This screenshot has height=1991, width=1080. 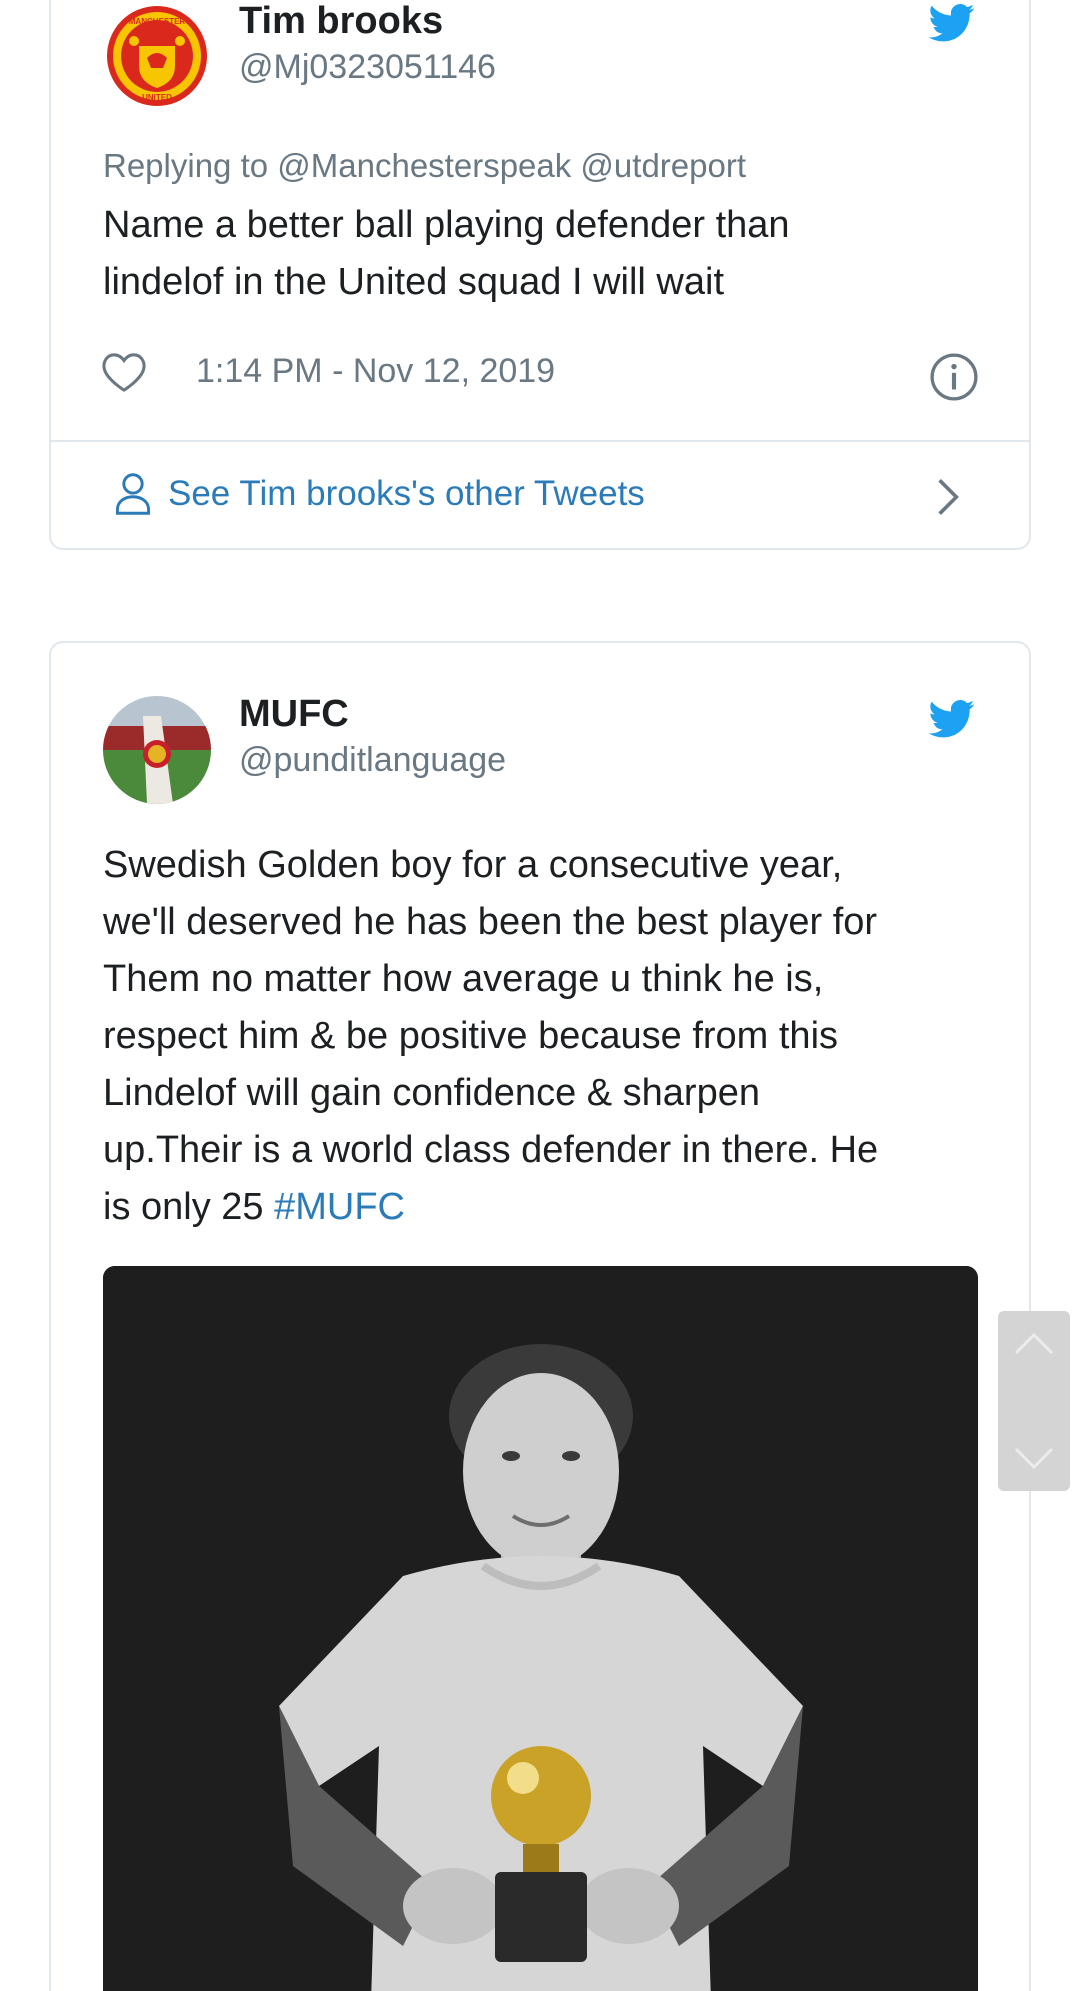 I want to click on avatar: MANCHESTER UNITED, so click(x=157, y=56).